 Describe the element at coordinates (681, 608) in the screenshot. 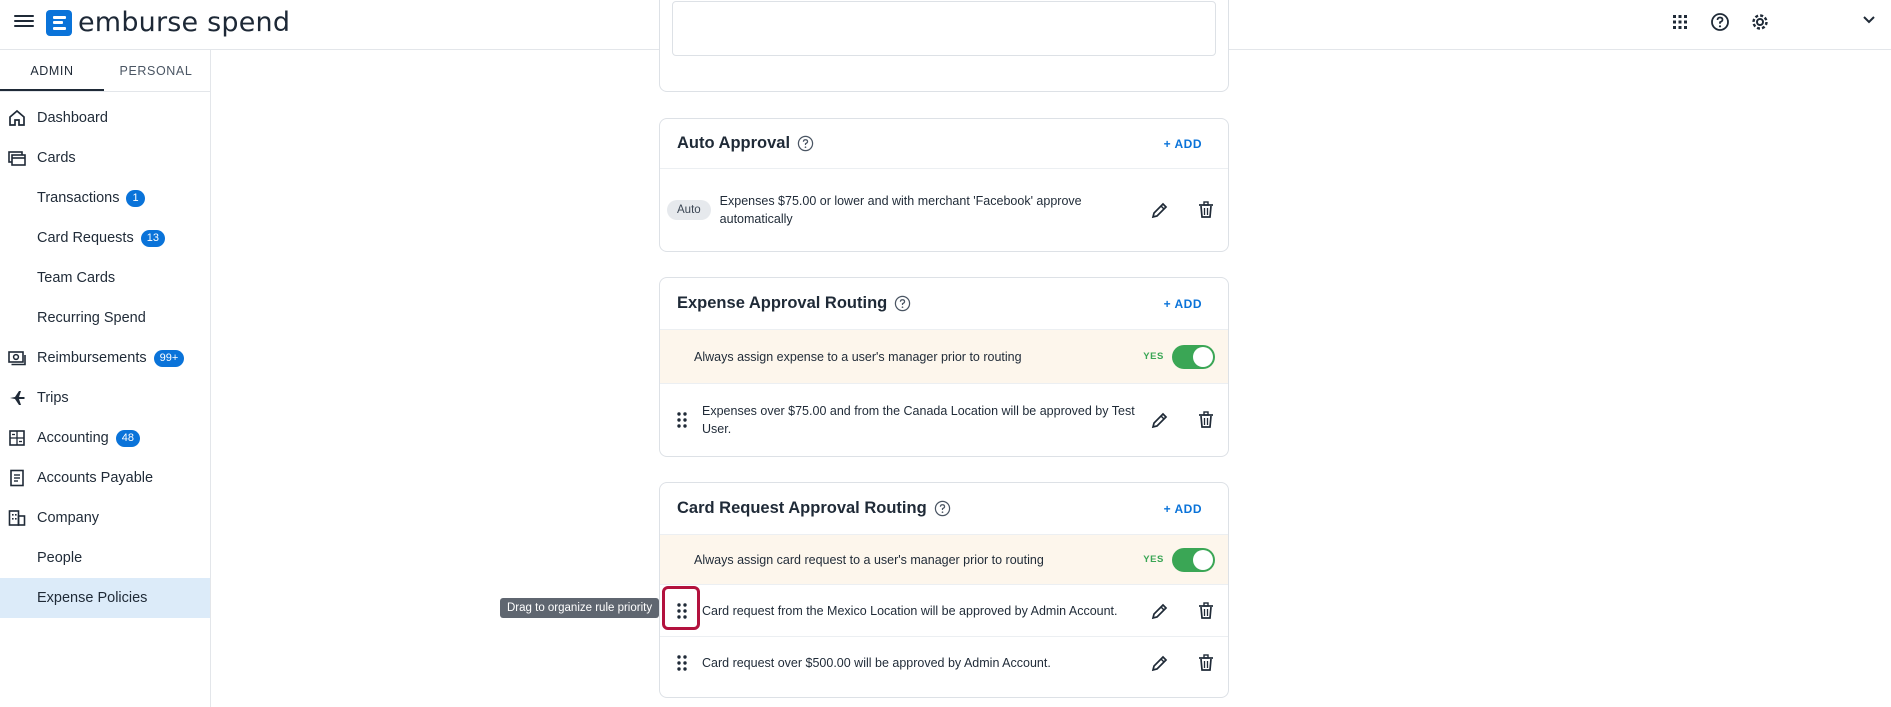

I see `drag-handle-highlight` at that location.